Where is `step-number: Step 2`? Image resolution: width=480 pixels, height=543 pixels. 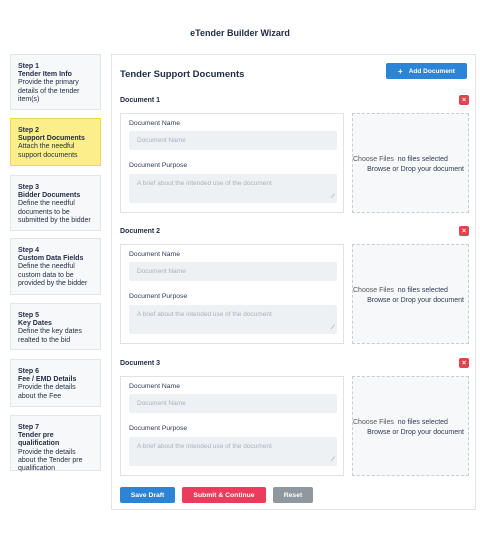
step-number: Step 2 is located at coordinates (29, 130).